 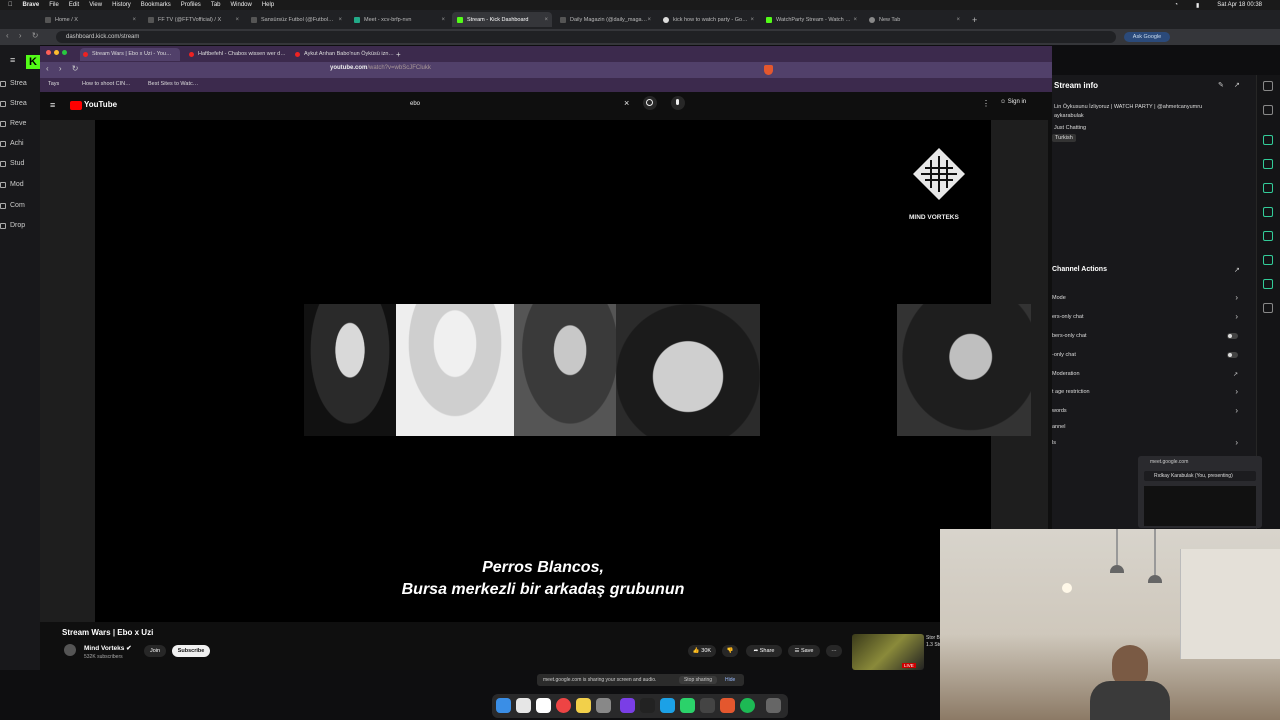 What do you see at coordinates (13, 123) in the screenshot?
I see `sidebar-item-revenue: Reve` at bounding box center [13, 123].